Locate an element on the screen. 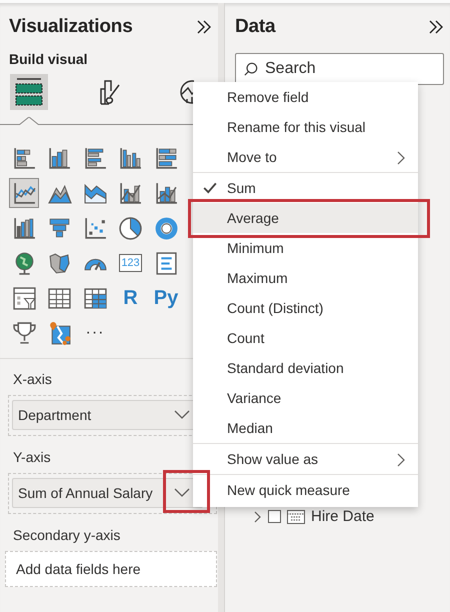 The image size is (450, 612). field-name: Hire Date is located at coordinates (342, 516).